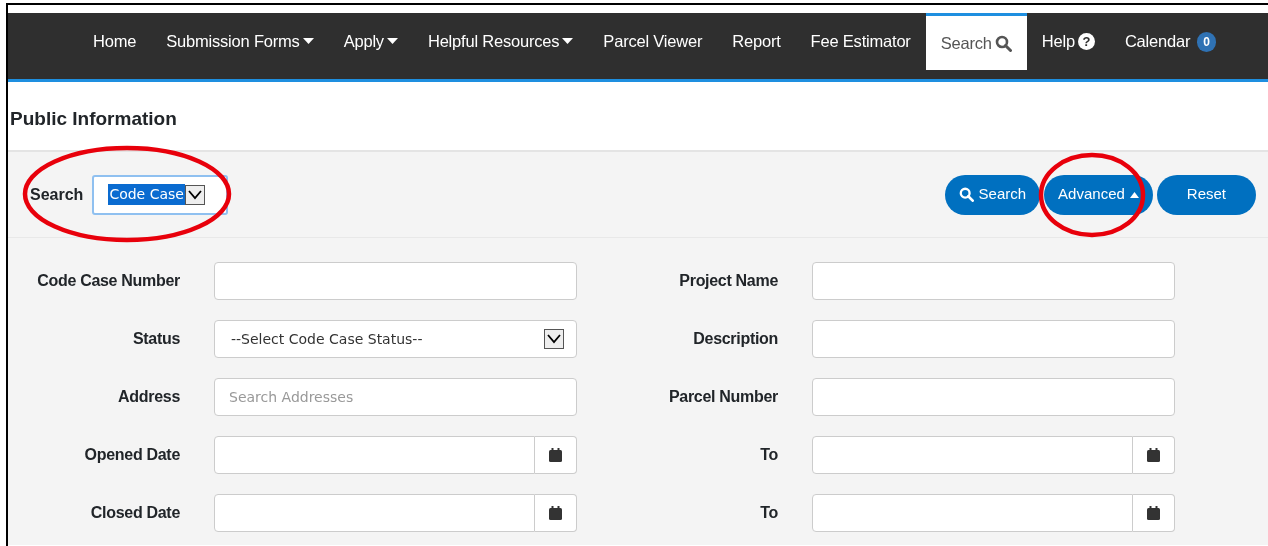  I want to click on field-label: Closed Date, so click(135, 513).